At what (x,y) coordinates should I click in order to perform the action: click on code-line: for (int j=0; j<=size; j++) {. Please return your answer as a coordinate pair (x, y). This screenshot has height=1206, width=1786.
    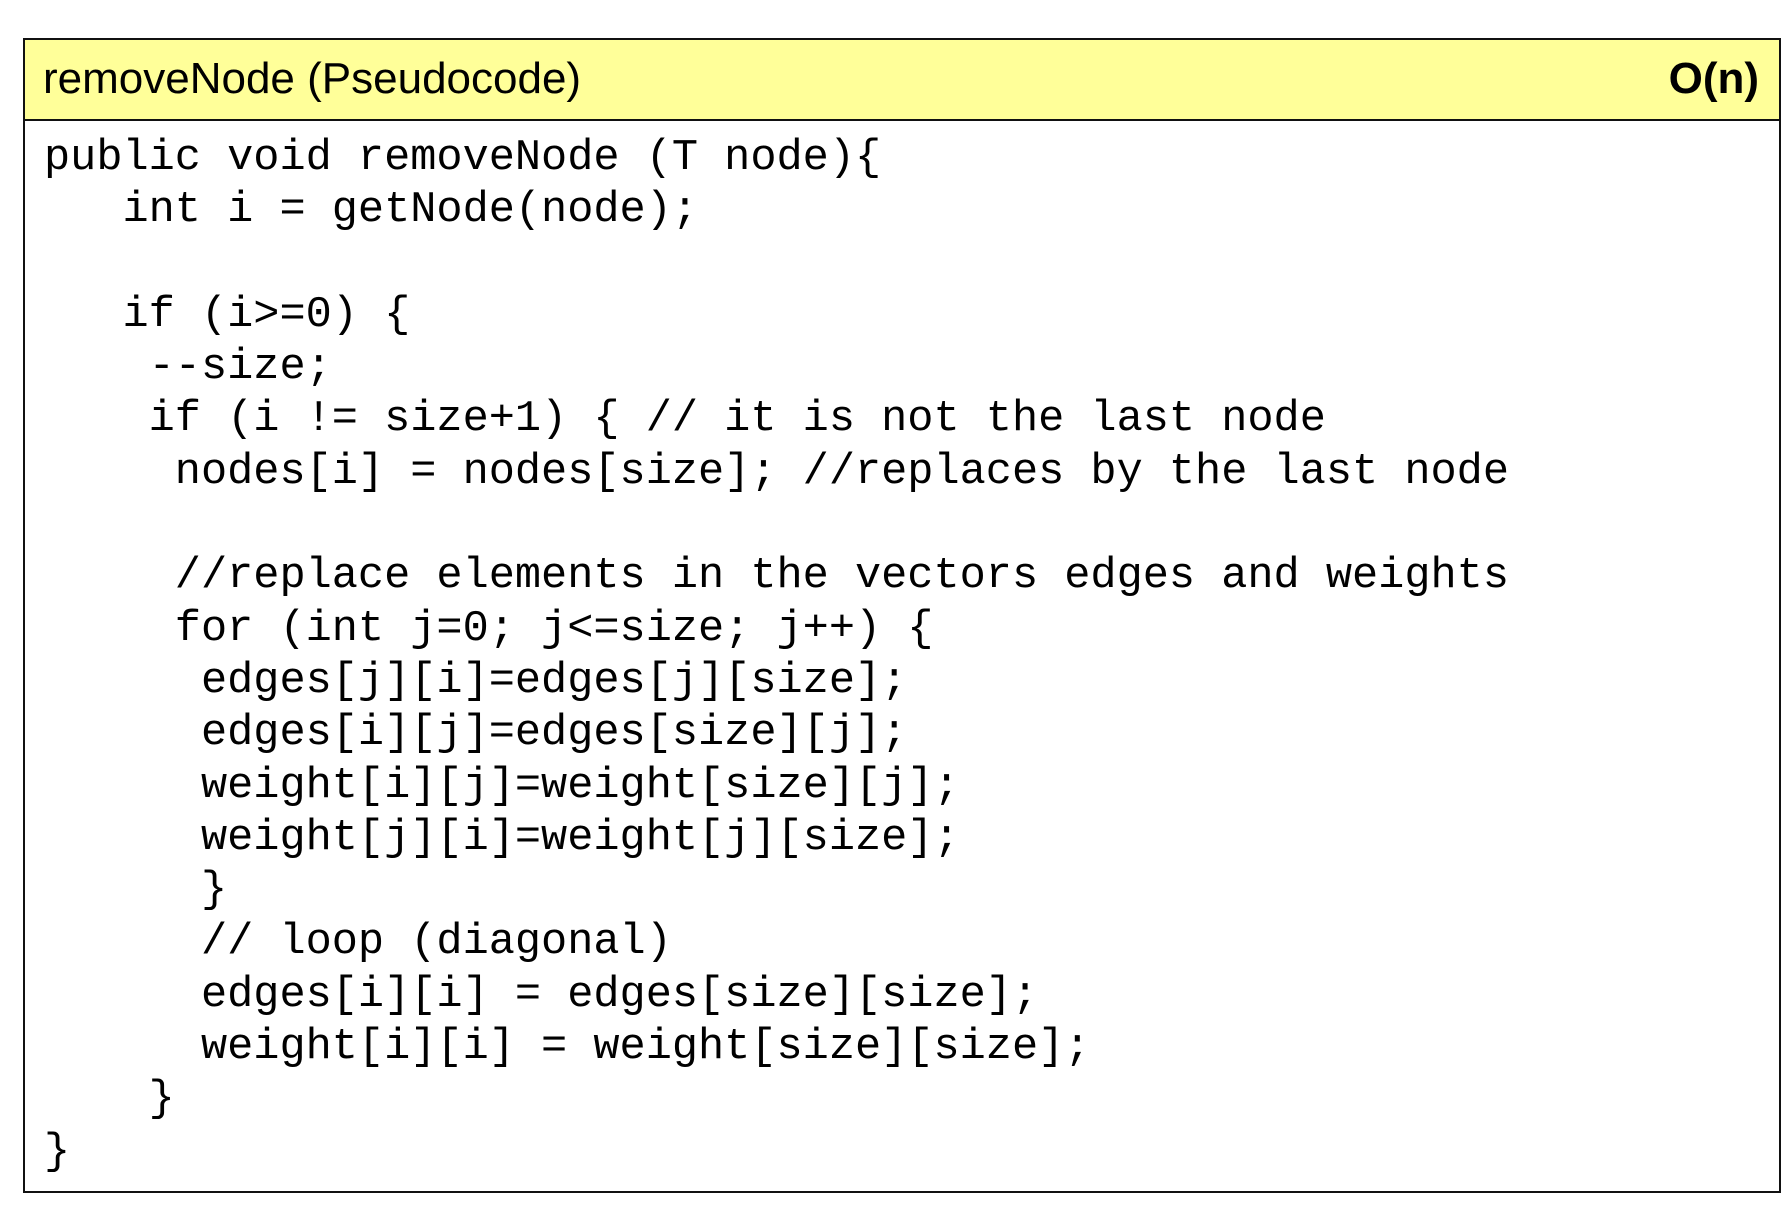
    Looking at the image, I should click on (489, 629).